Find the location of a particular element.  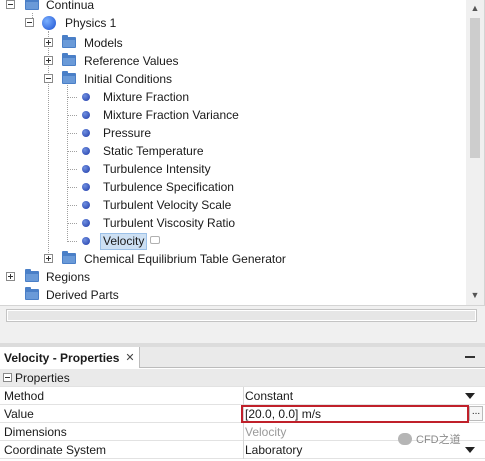

tab-velocity-properties: Velocity - Properties ✕ is located at coordinates (70, 357).